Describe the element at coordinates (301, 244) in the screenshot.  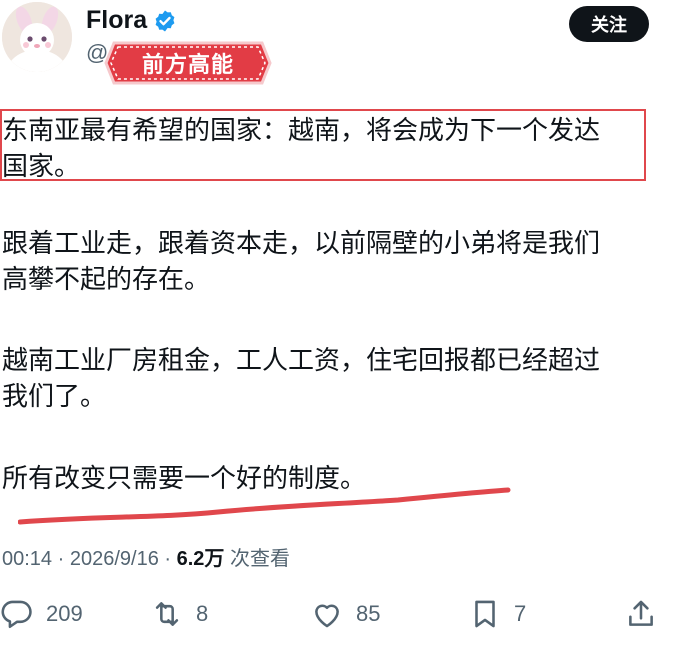
I see `tweet-p2-line1: 跟着工业走，跟着资本走，以前隔壁的小弟将是我们` at that location.